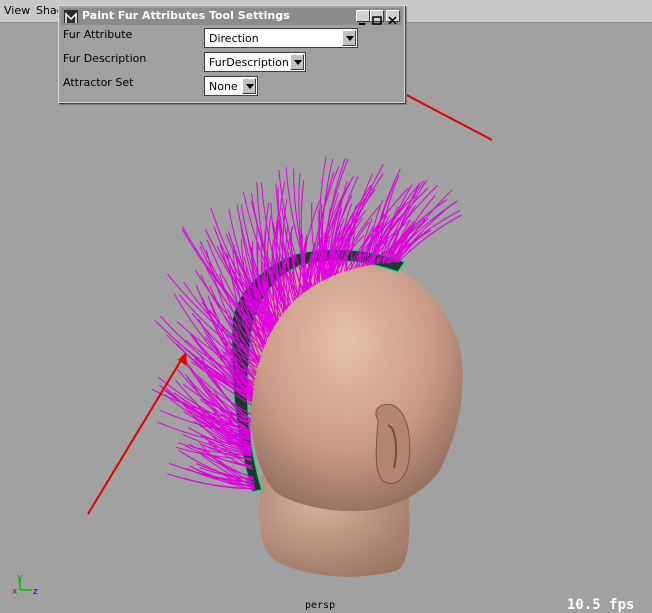  Describe the element at coordinates (234, 38) in the screenshot. I see `fur-attribute-value: Direction` at that location.